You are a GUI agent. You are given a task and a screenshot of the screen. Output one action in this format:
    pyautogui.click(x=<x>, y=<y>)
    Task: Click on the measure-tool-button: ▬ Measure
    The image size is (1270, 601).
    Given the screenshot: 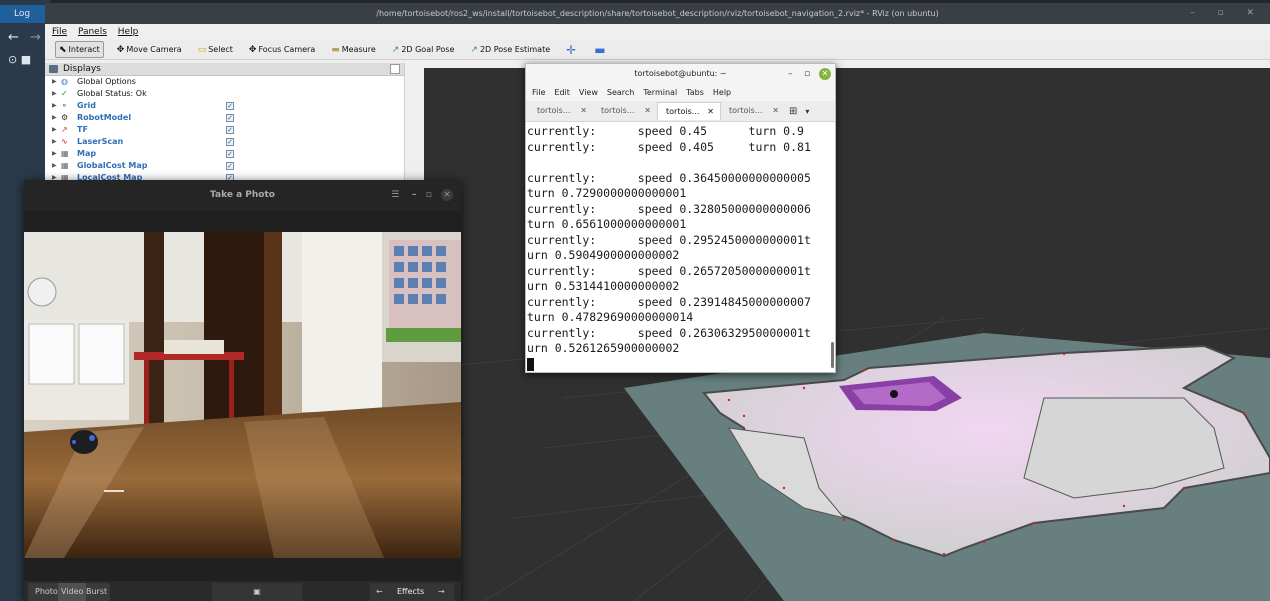 What is the action you would take?
    pyautogui.click(x=353, y=49)
    